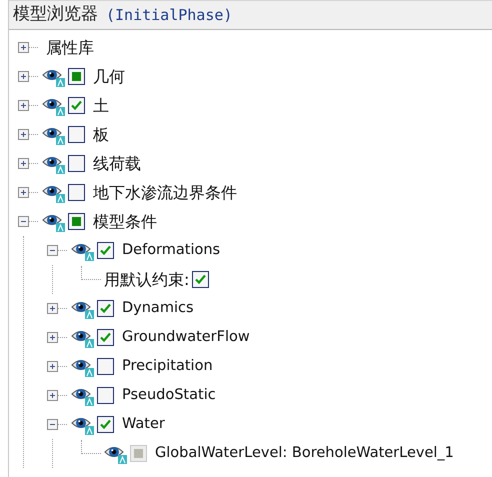  What do you see at coordinates (171, 251) in the screenshot?
I see `tree-item-label: Deformations` at bounding box center [171, 251].